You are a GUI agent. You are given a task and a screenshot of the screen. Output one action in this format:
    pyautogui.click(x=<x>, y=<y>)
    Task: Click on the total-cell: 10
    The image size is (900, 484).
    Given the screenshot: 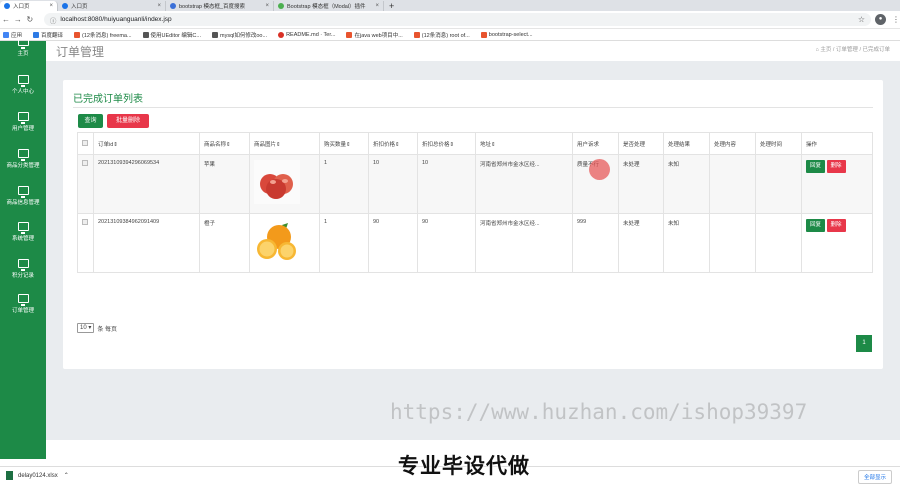 What is the action you would take?
    pyautogui.click(x=446, y=184)
    